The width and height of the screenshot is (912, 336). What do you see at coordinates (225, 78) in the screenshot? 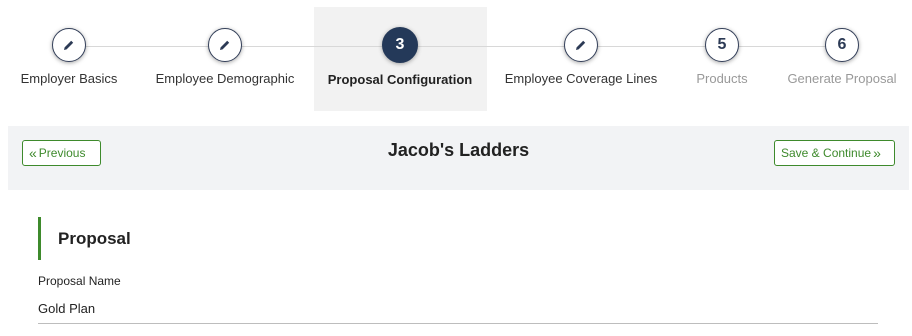
I see `step-2-label: Employee Demographic` at bounding box center [225, 78].